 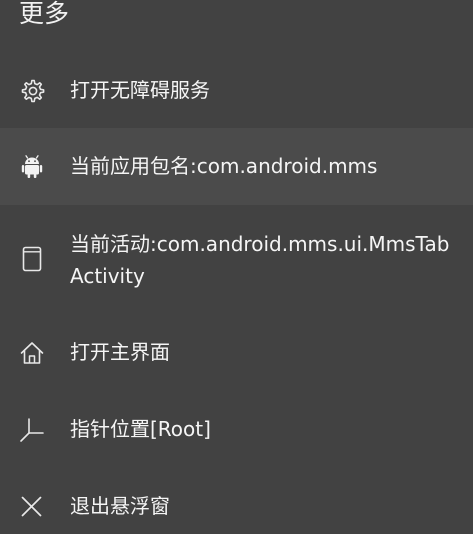 I want to click on menu-item-label: 当前应用包名:com.android.mms, so click(x=224, y=166).